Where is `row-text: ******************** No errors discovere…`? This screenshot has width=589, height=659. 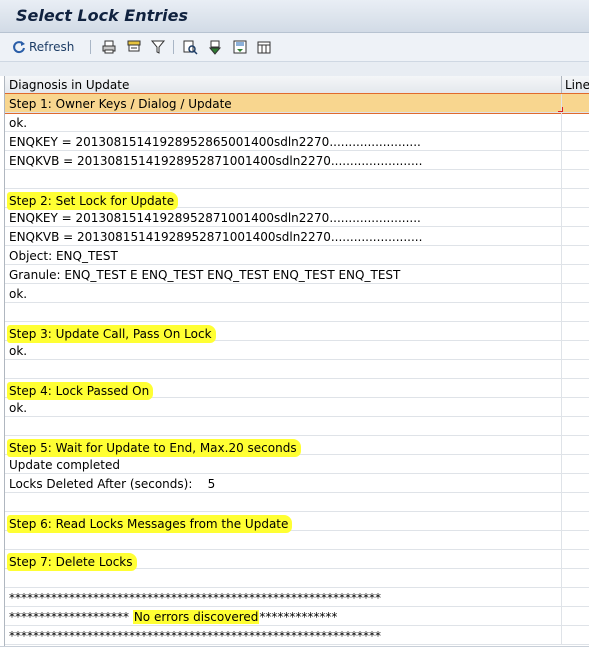
row-text: ******************** No errors discovere… is located at coordinates (173, 617).